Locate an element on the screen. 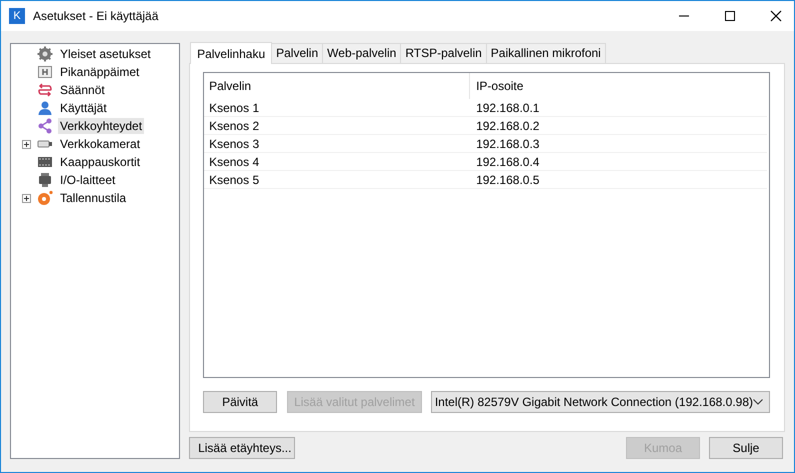 Image resolution: width=795 pixels, height=473 pixels. disc-icon is located at coordinates (45, 198).